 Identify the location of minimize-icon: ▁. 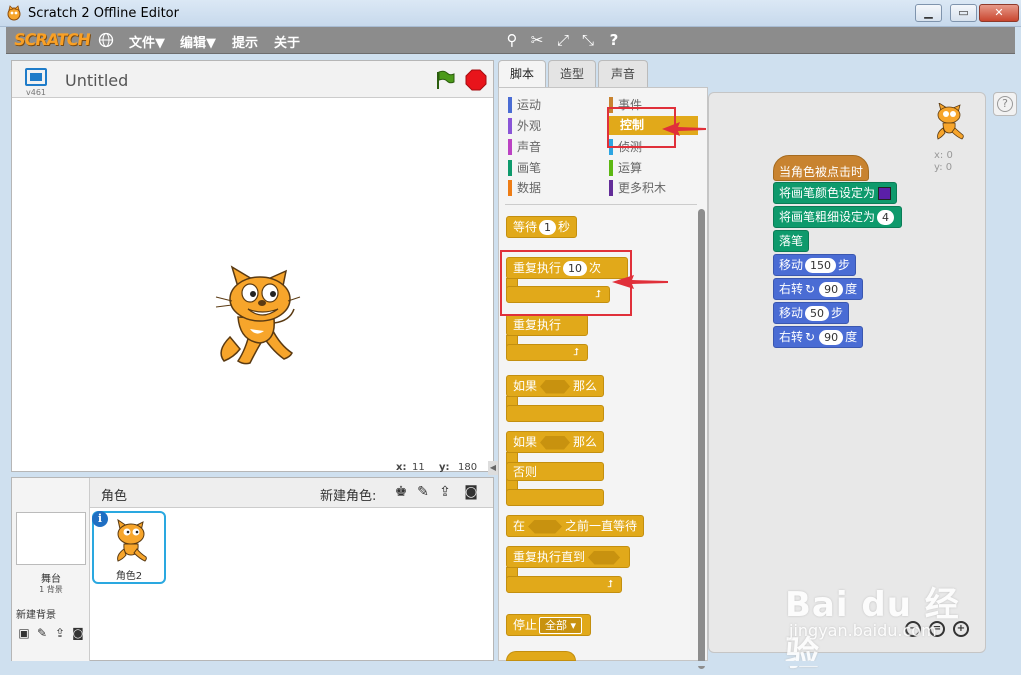
(928, 13).